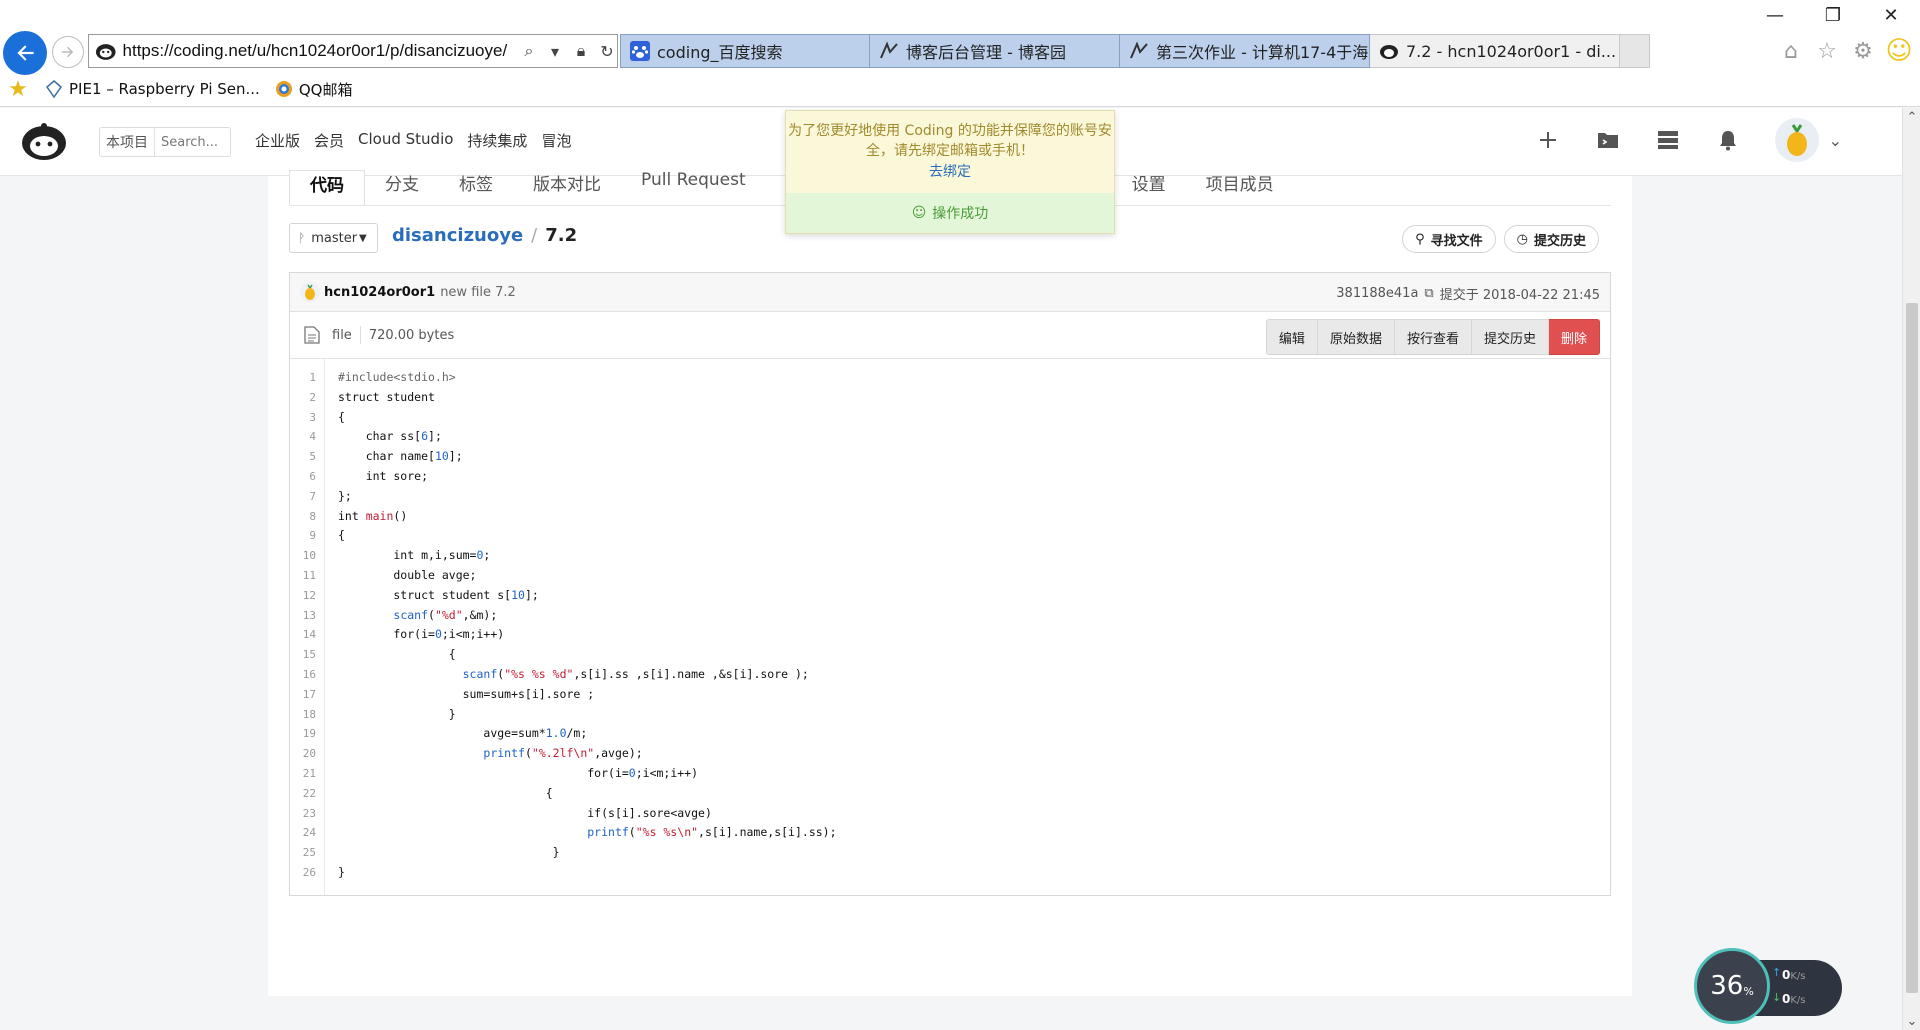 This screenshot has width=1920, height=1030. What do you see at coordinates (457, 235) in the screenshot?
I see `breadcrumb-repo: disancizuoye` at bounding box center [457, 235].